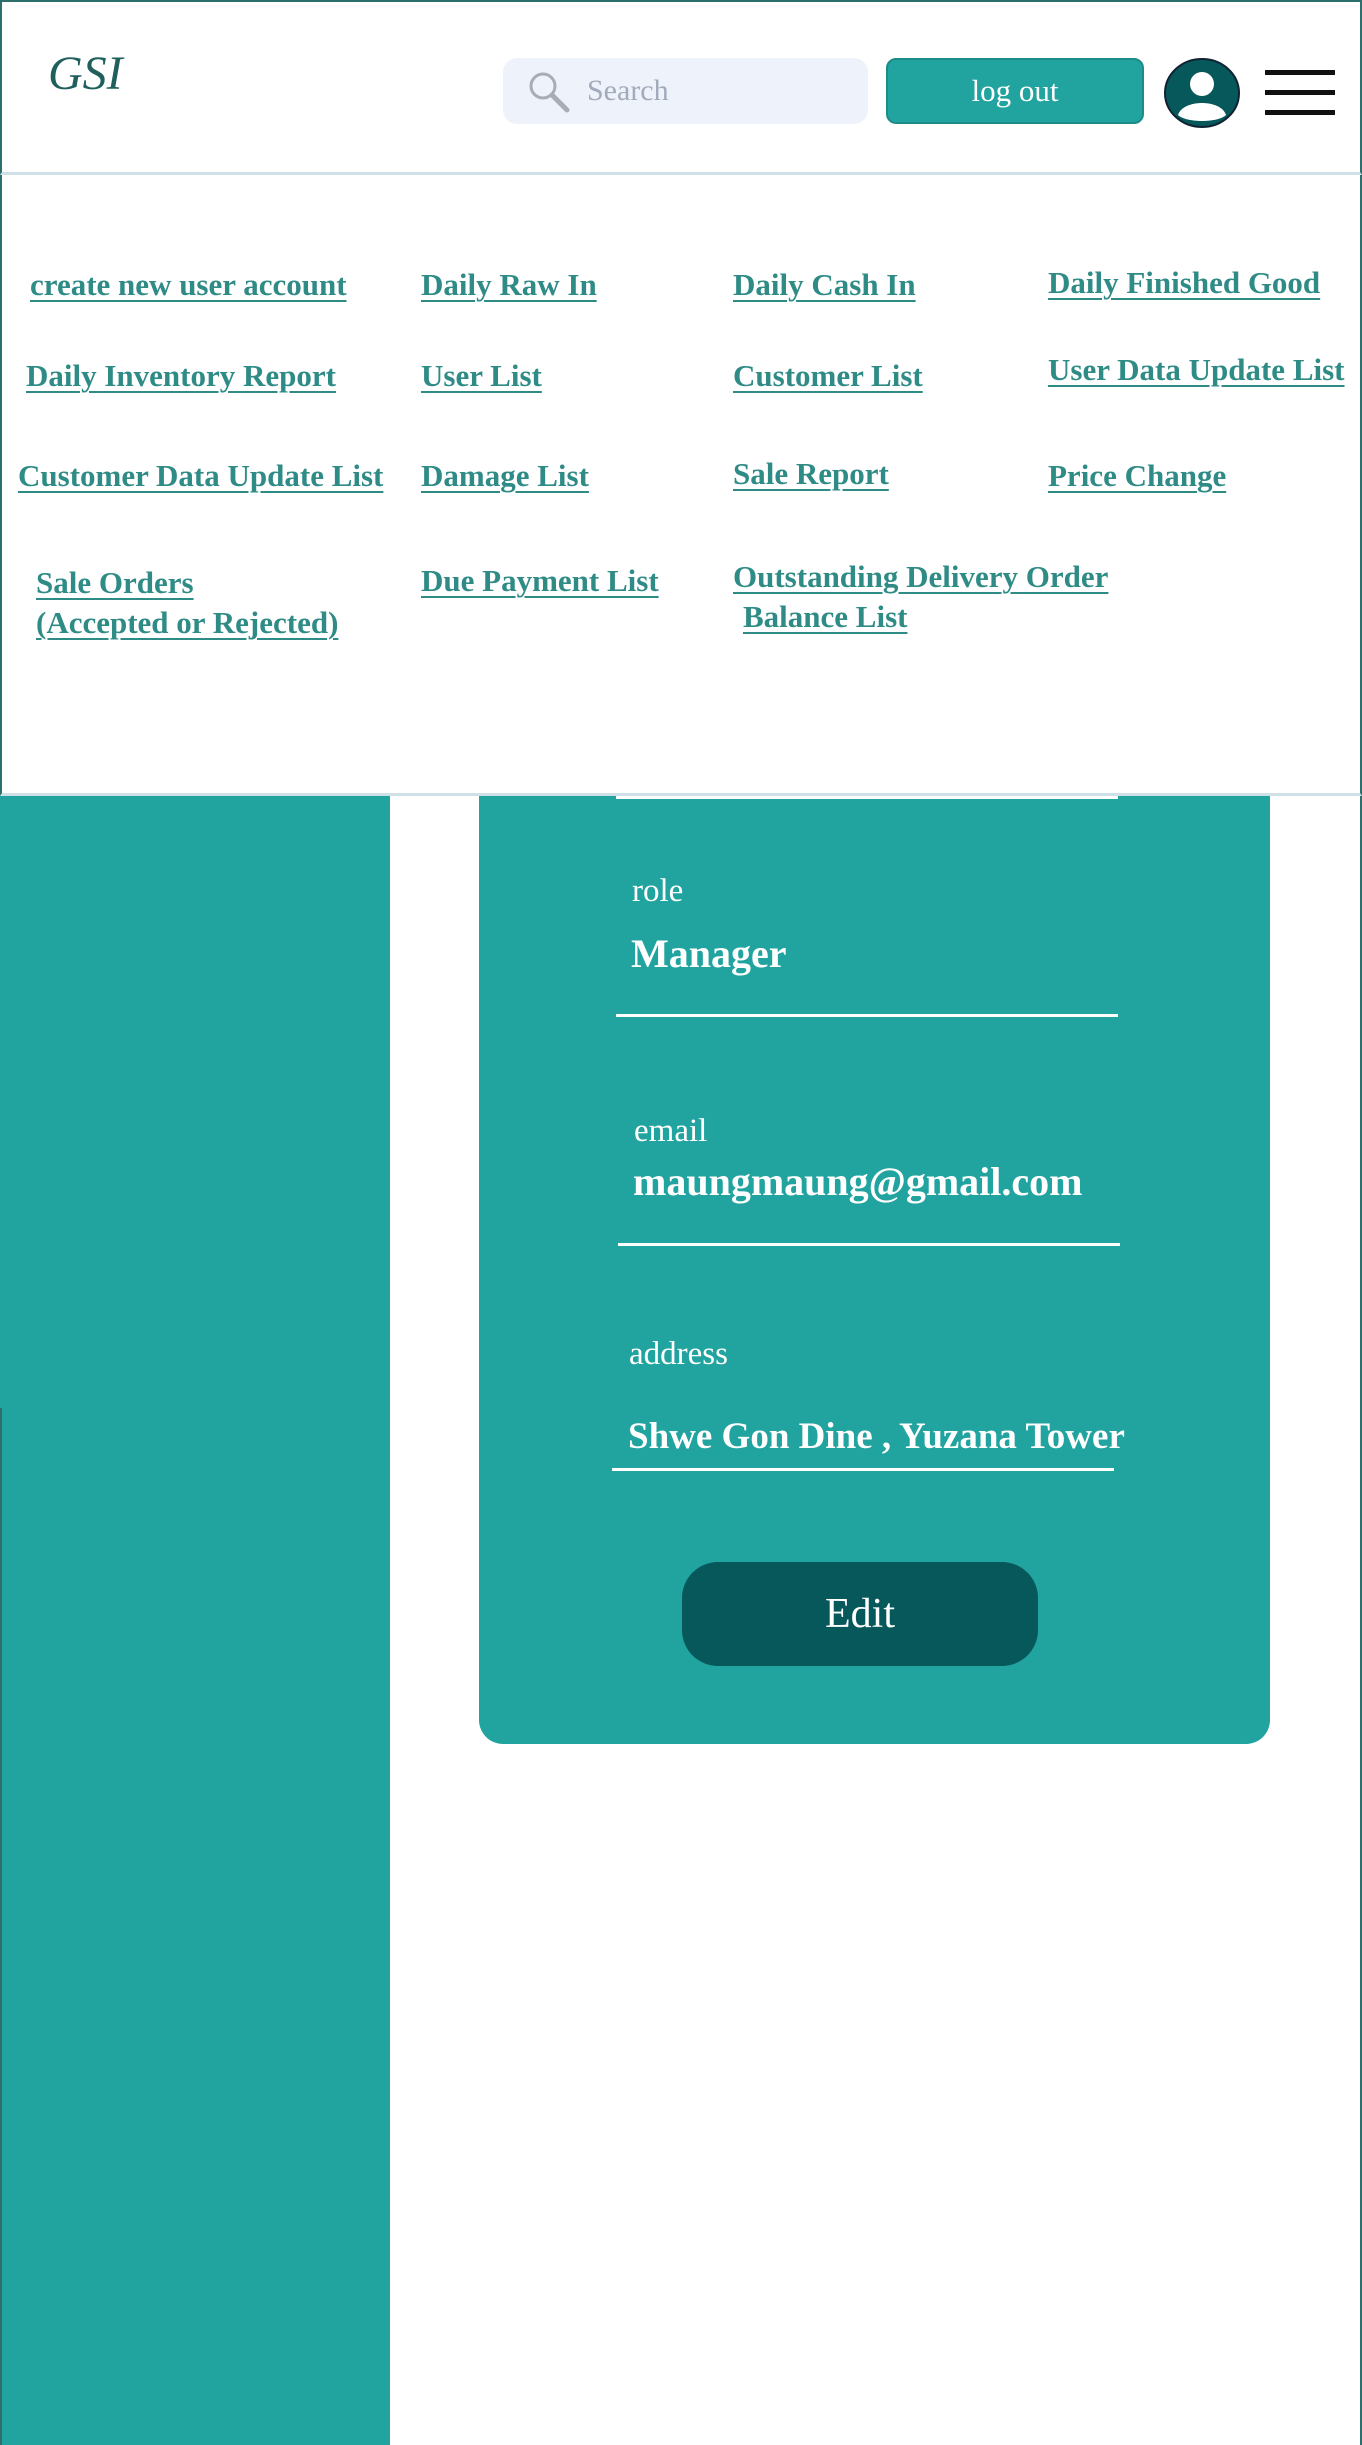  I want to click on logo: GSI, so click(85, 73).